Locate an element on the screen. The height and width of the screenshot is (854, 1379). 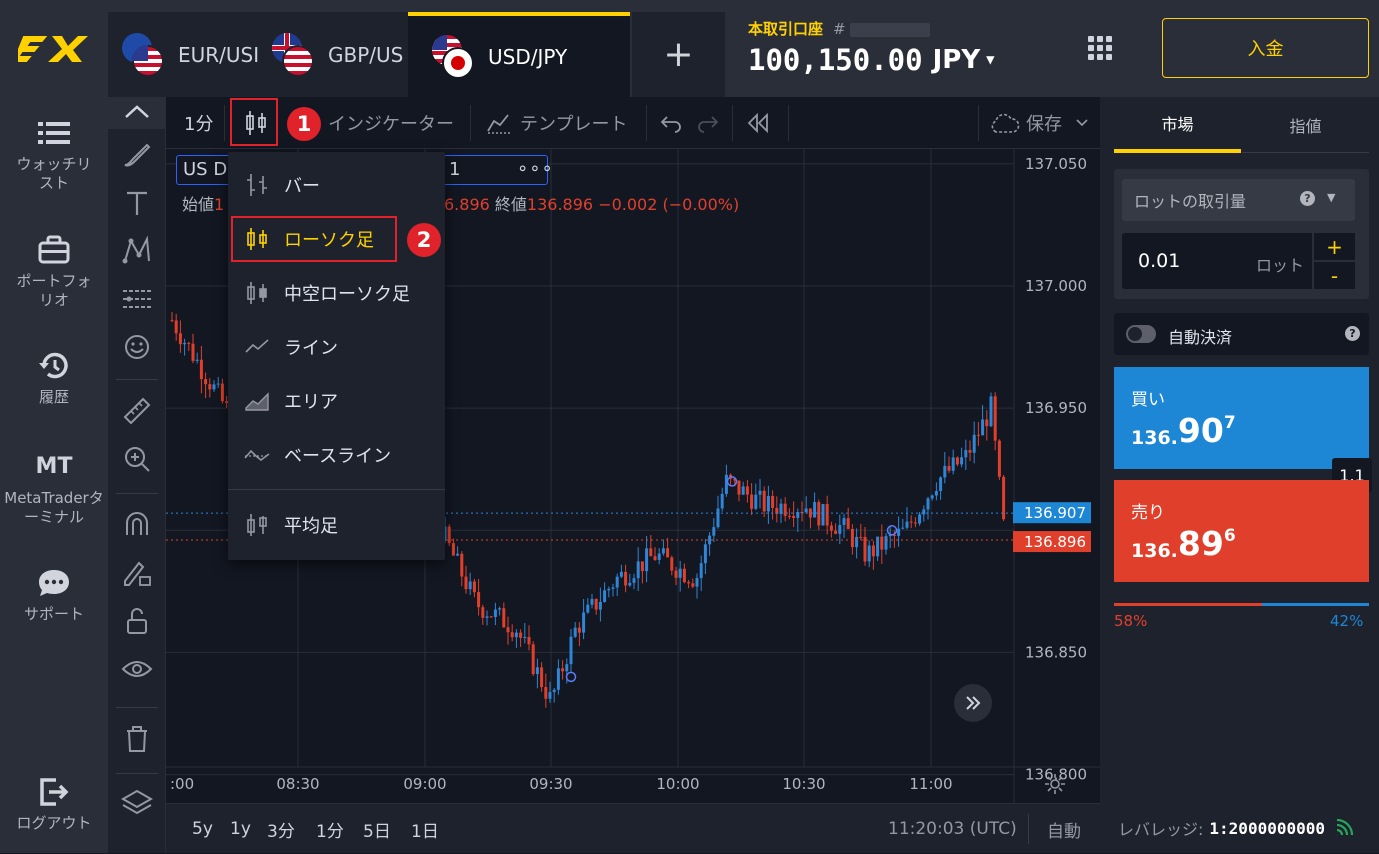
tab-gbp-usd: GBP/US is located at coordinates (333, 54).